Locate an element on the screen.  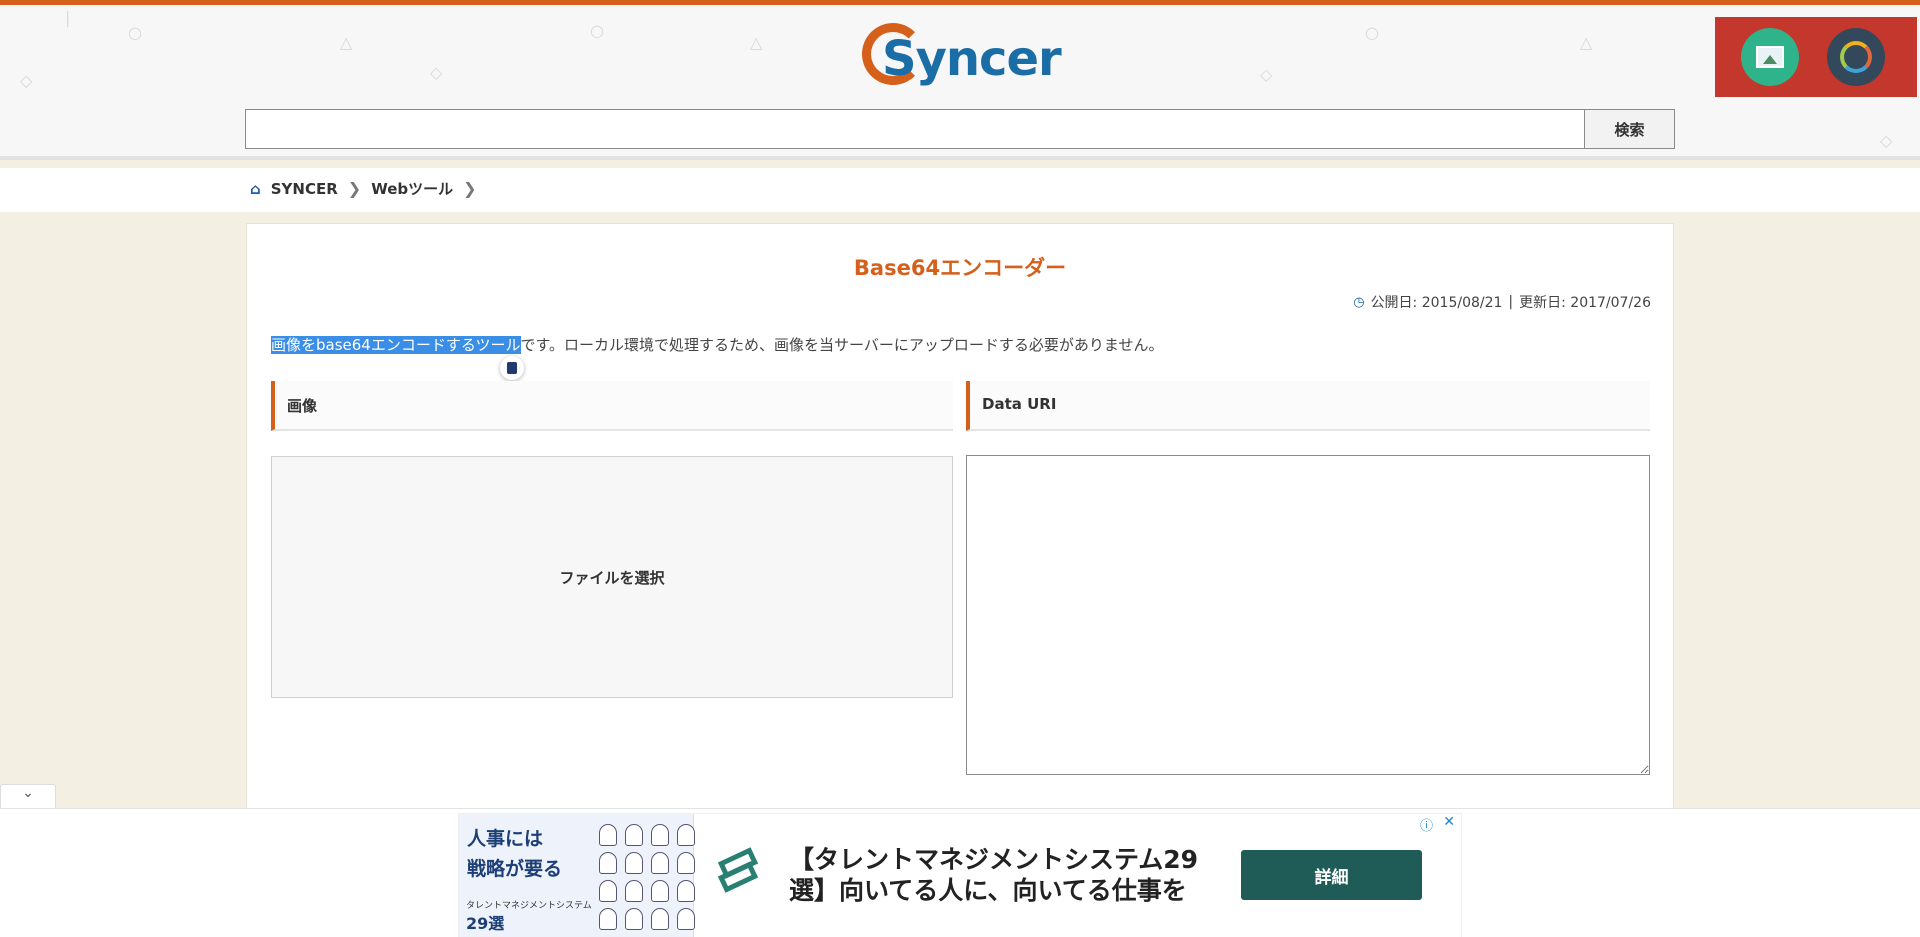
people-illustration is located at coordinates (647, 877).